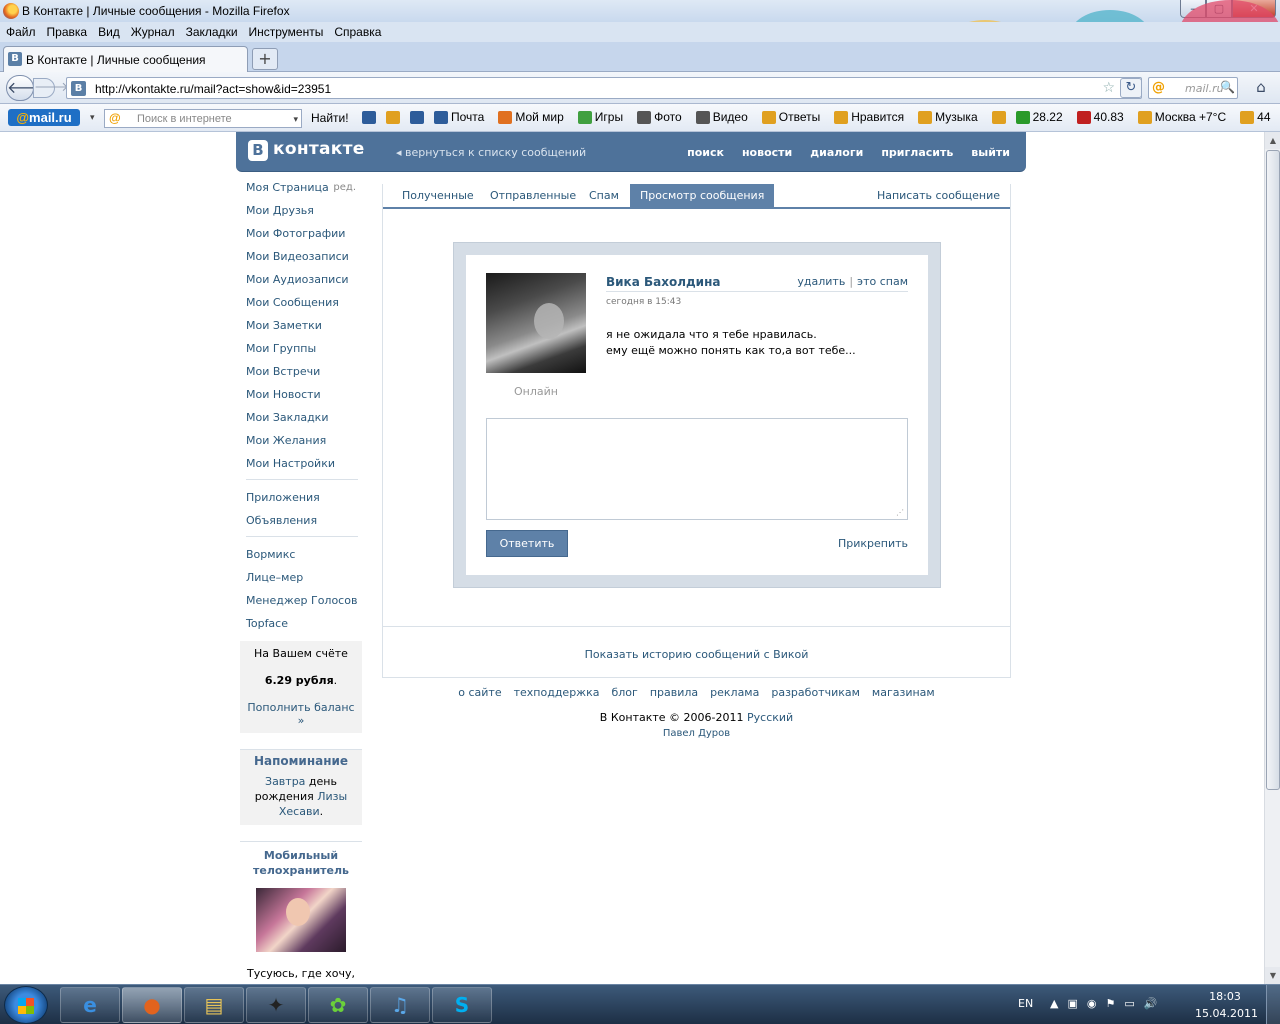 The image size is (1280, 1024). I want to click on sidebar-item: Мои Желания, so click(301, 440).